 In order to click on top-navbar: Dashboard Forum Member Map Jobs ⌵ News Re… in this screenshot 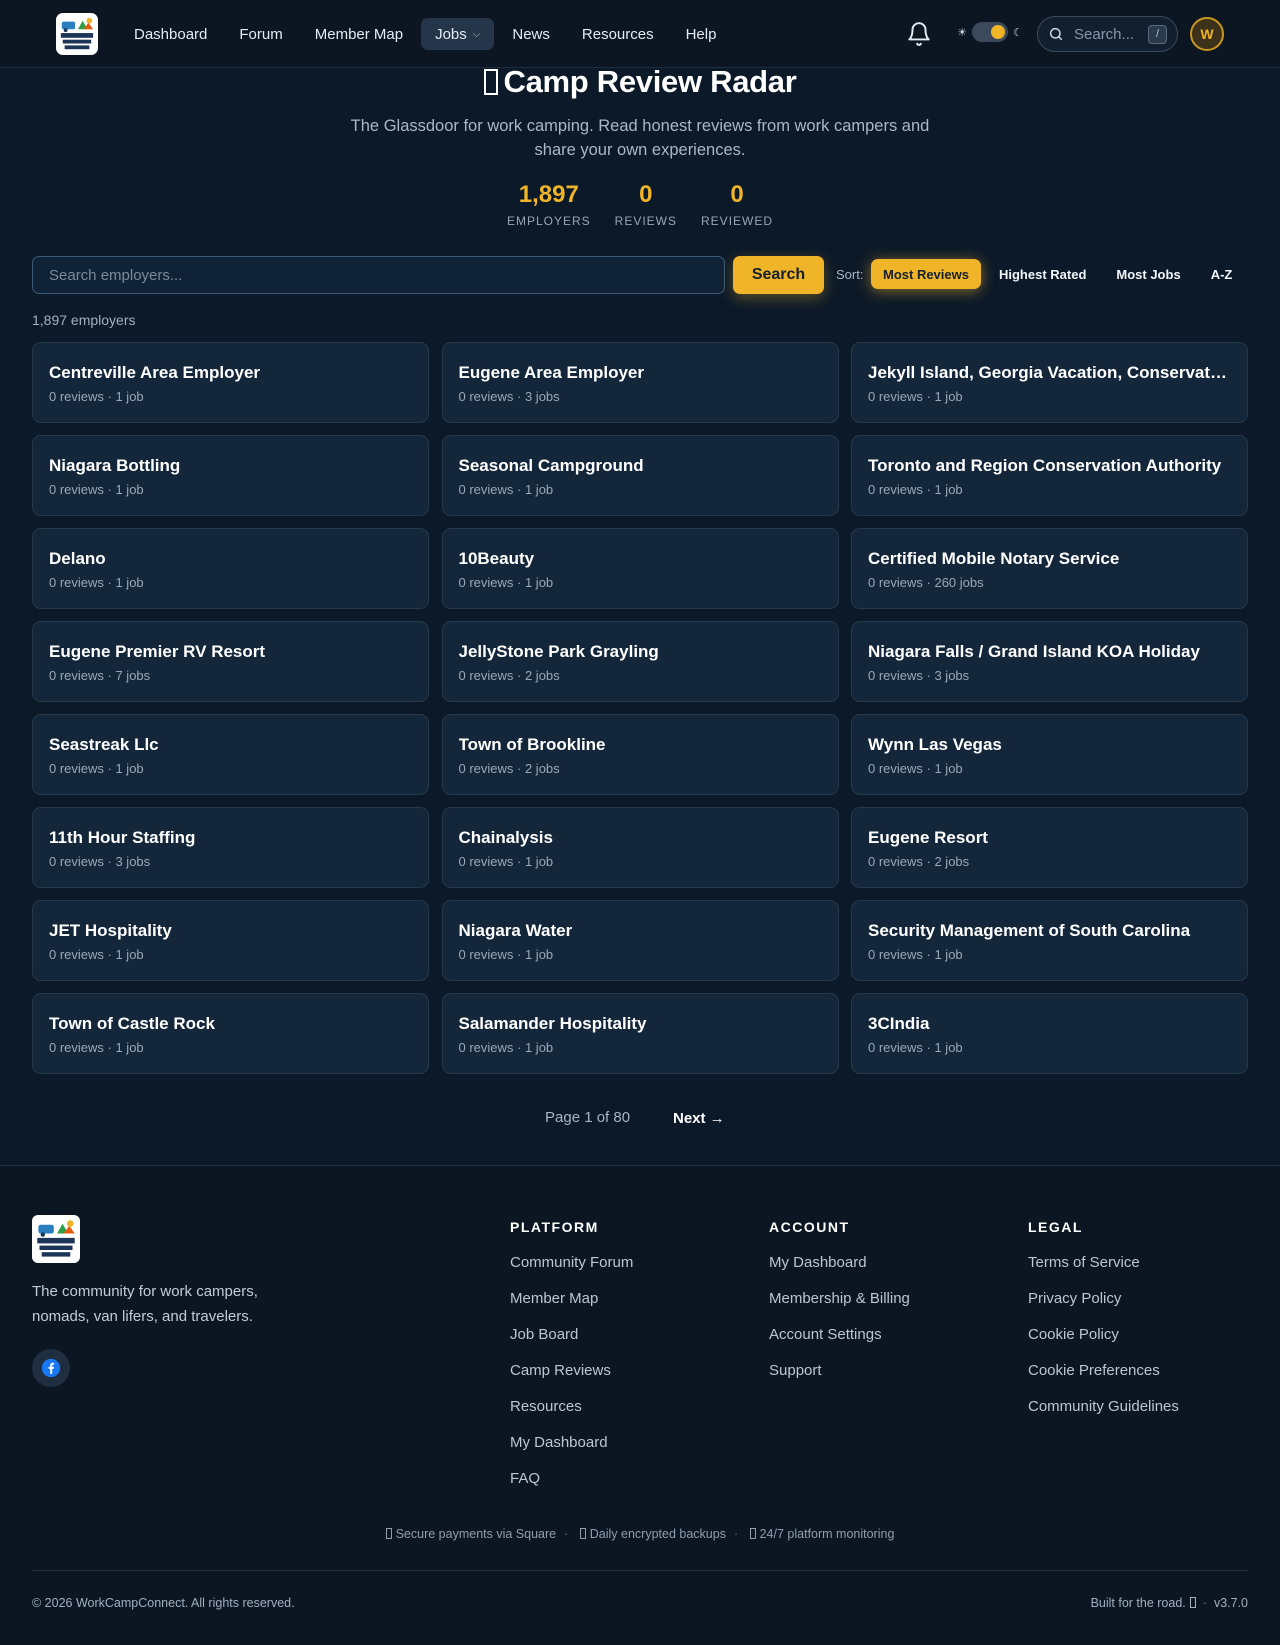, I will do `click(640, 34)`.